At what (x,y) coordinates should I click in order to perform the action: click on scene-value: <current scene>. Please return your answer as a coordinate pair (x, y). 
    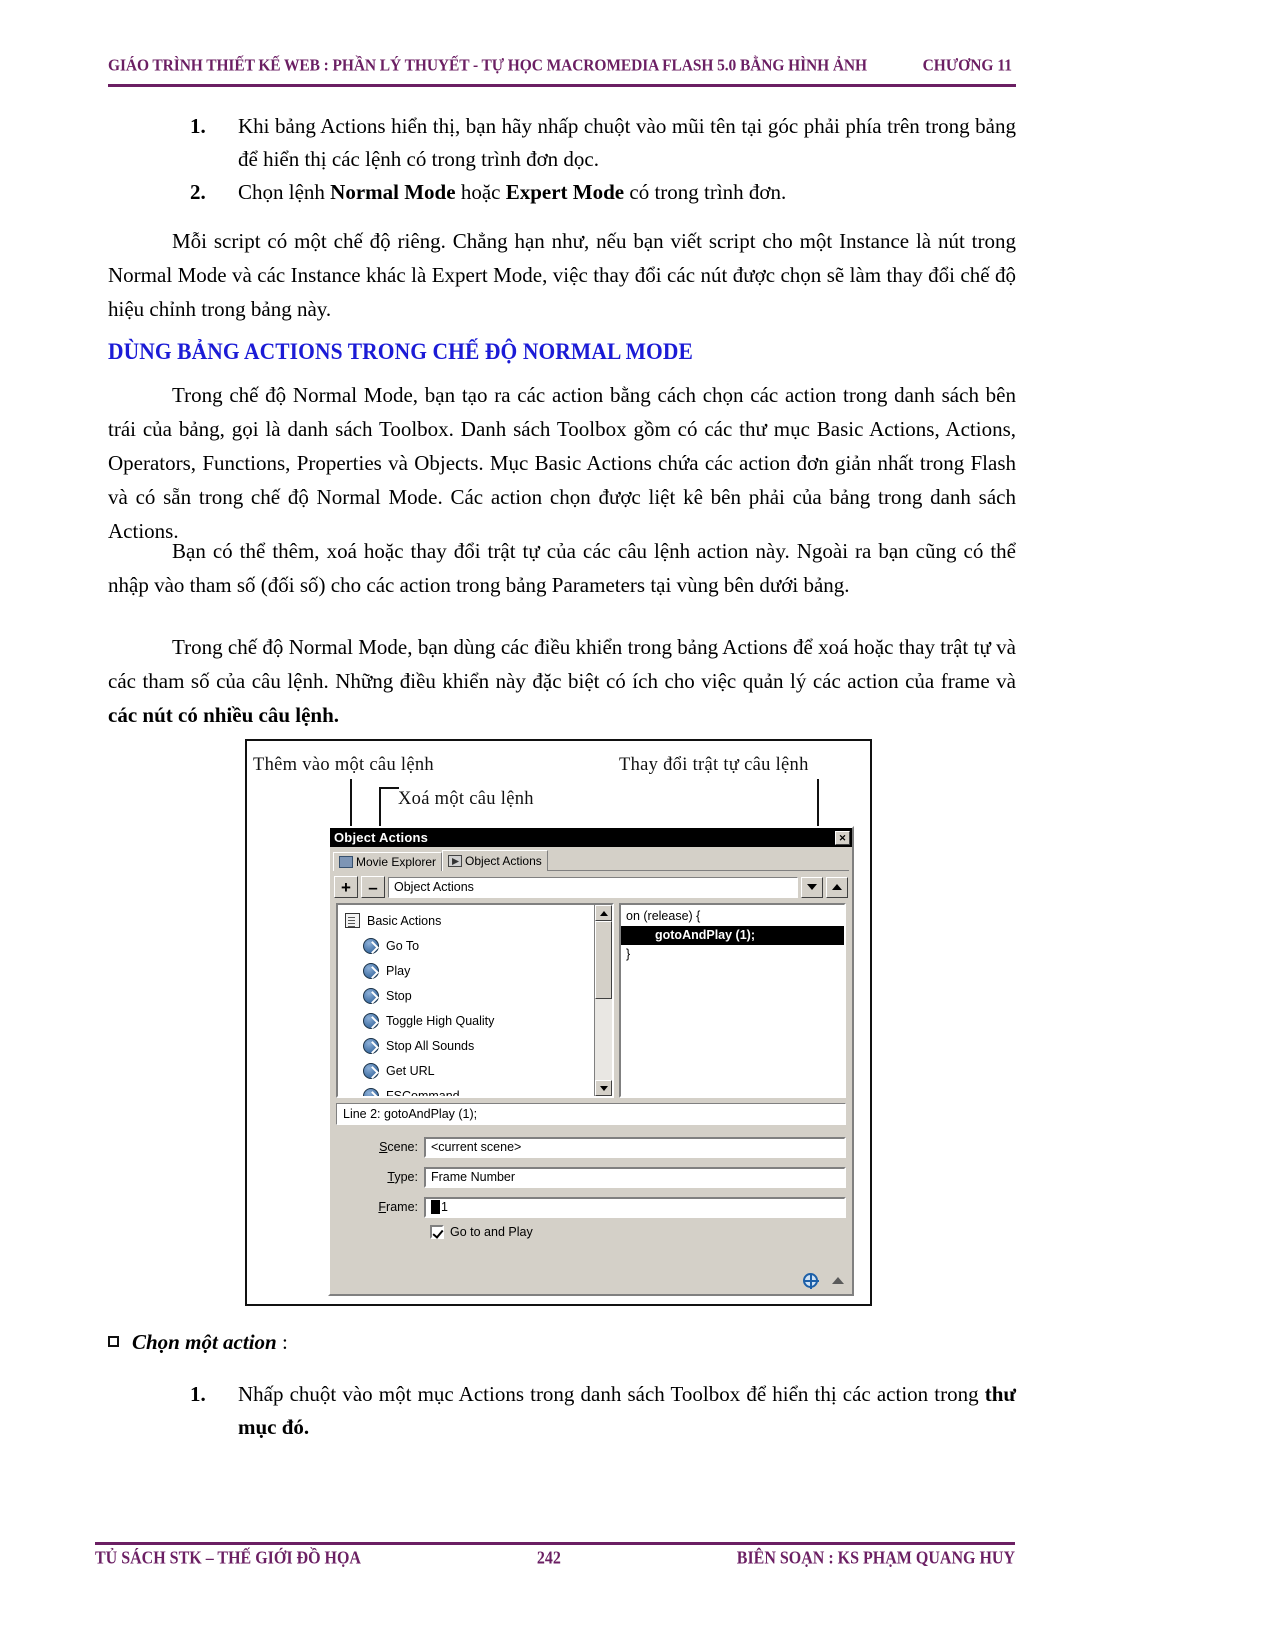
    Looking at the image, I should click on (476, 1147).